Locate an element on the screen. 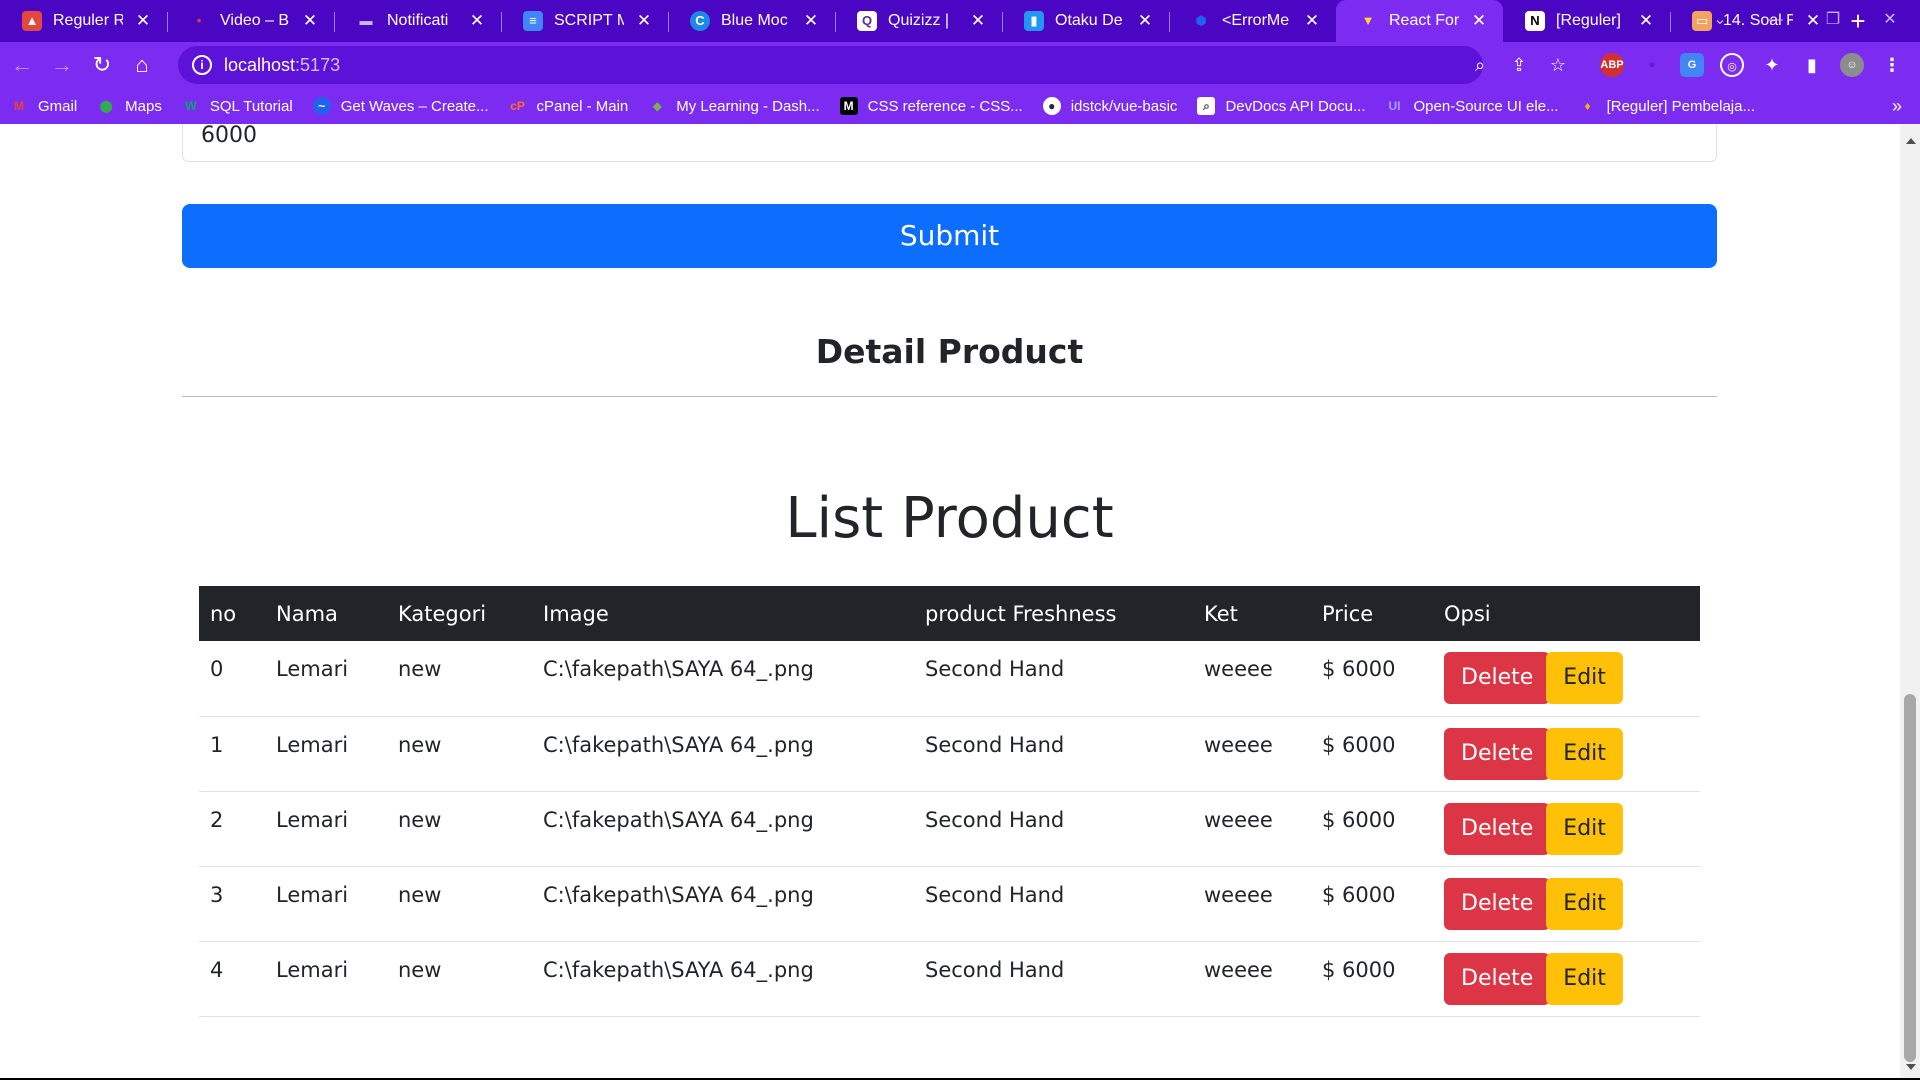  adblock-icon: ABP is located at coordinates (1612, 65).